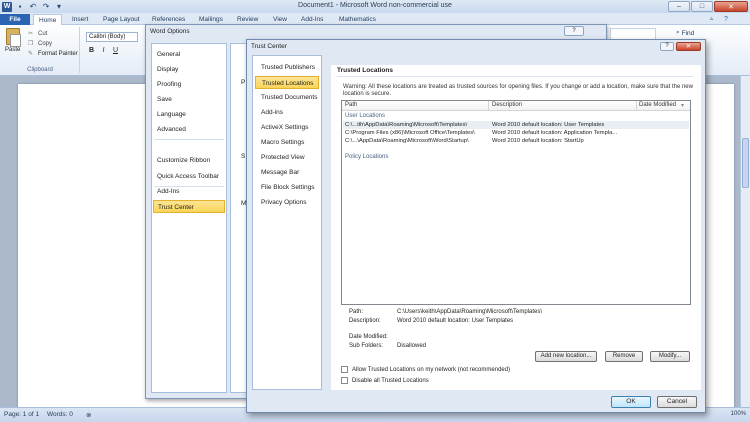 The image size is (750, 422). Describe the element at coordinates (15, 19) in the screenshot. I see `tab-file: File` at that location.